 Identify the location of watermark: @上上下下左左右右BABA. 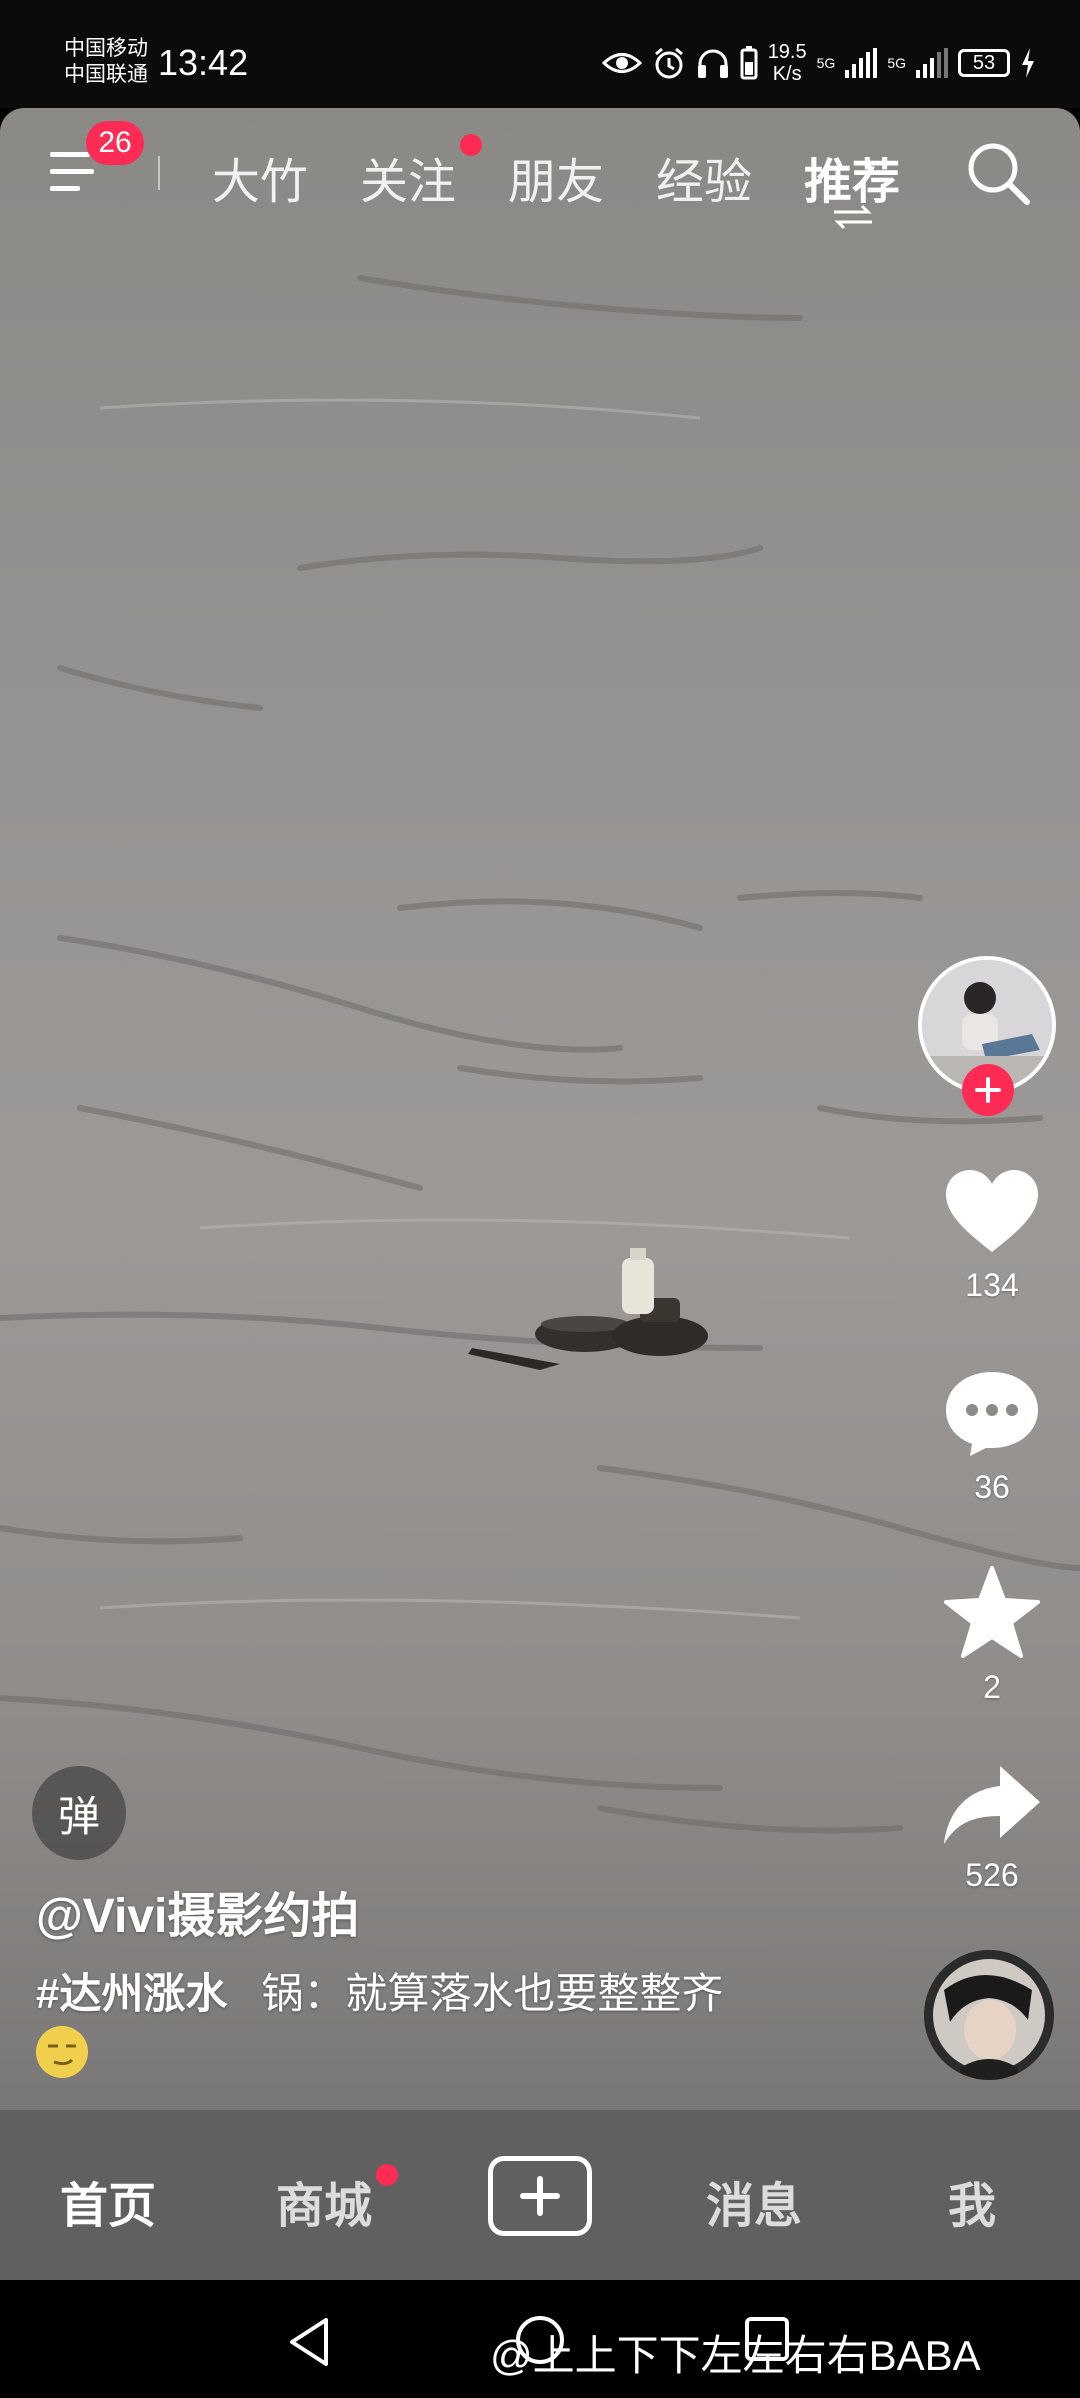
(735, 2355).